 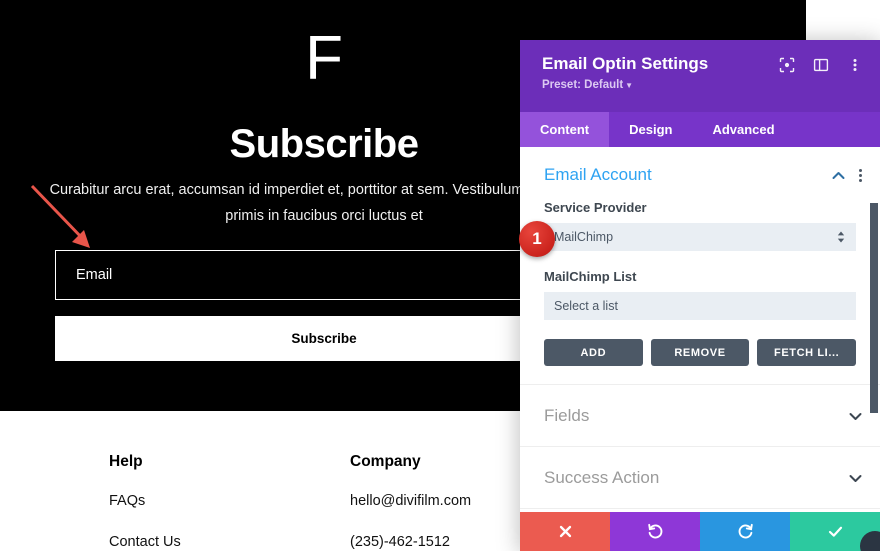 I want to click on more-vertical-icon, so click(x=855, y=65).